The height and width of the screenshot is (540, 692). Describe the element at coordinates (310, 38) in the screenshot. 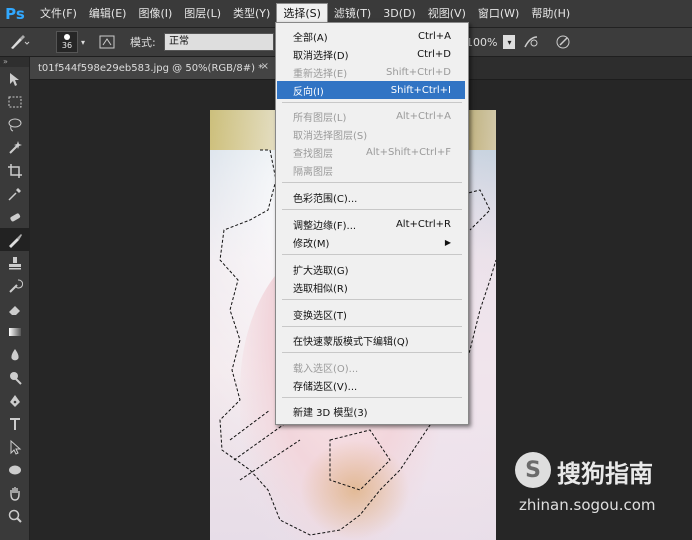

I see `menu-item-label: 全部(A)` at that location.